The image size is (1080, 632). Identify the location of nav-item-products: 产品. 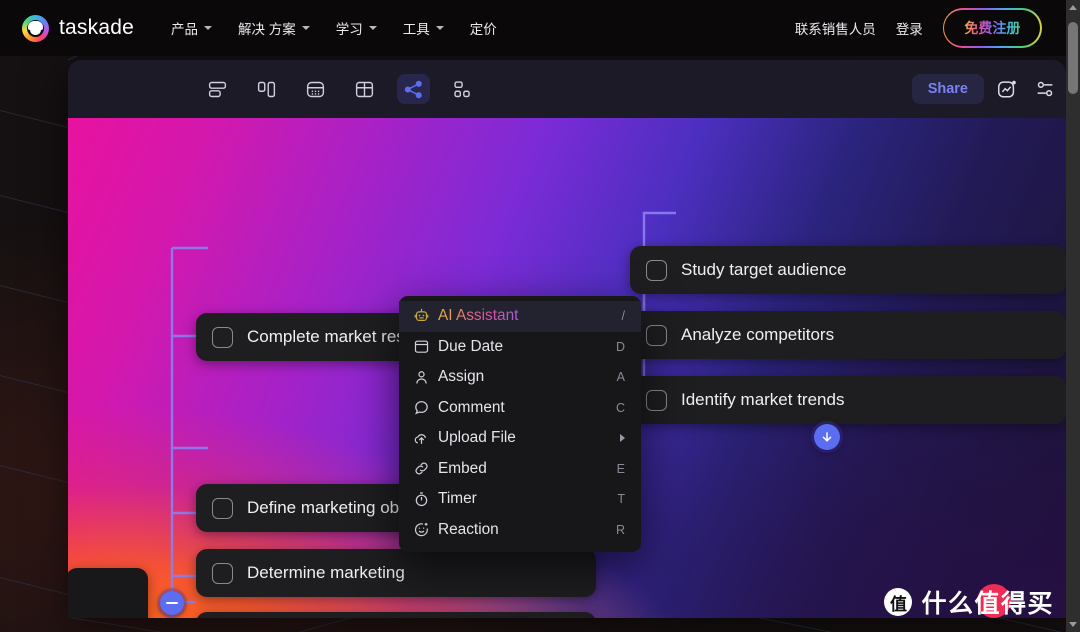
(191, 28).